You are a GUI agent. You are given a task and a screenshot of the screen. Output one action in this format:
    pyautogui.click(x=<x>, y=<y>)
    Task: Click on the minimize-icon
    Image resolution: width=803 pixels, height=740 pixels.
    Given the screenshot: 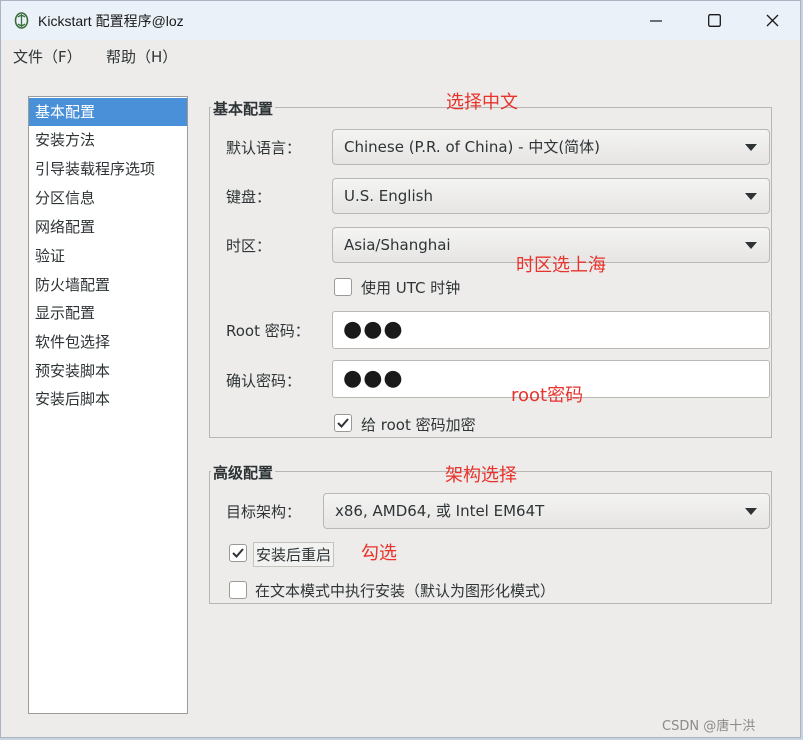 What is the action you would take?
    pyautogui.click(x=656, y=20)
    